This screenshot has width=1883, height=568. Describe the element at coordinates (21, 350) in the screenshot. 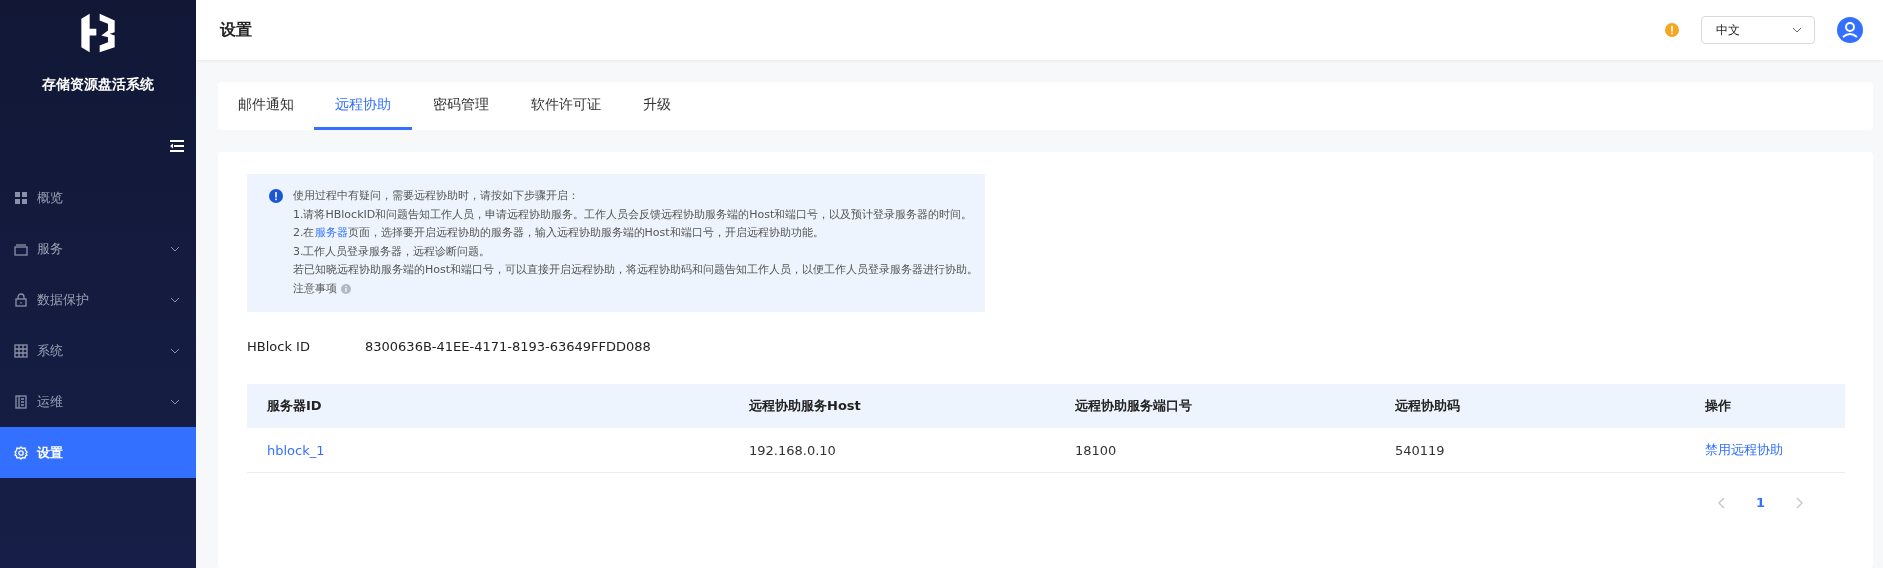

I see `table-icon` at that location.